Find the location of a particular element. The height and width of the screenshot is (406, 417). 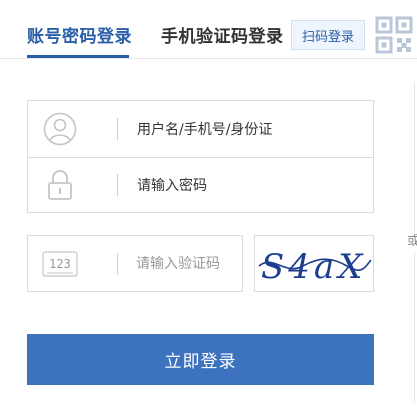

password-separator is located at coordinates (117, 185).